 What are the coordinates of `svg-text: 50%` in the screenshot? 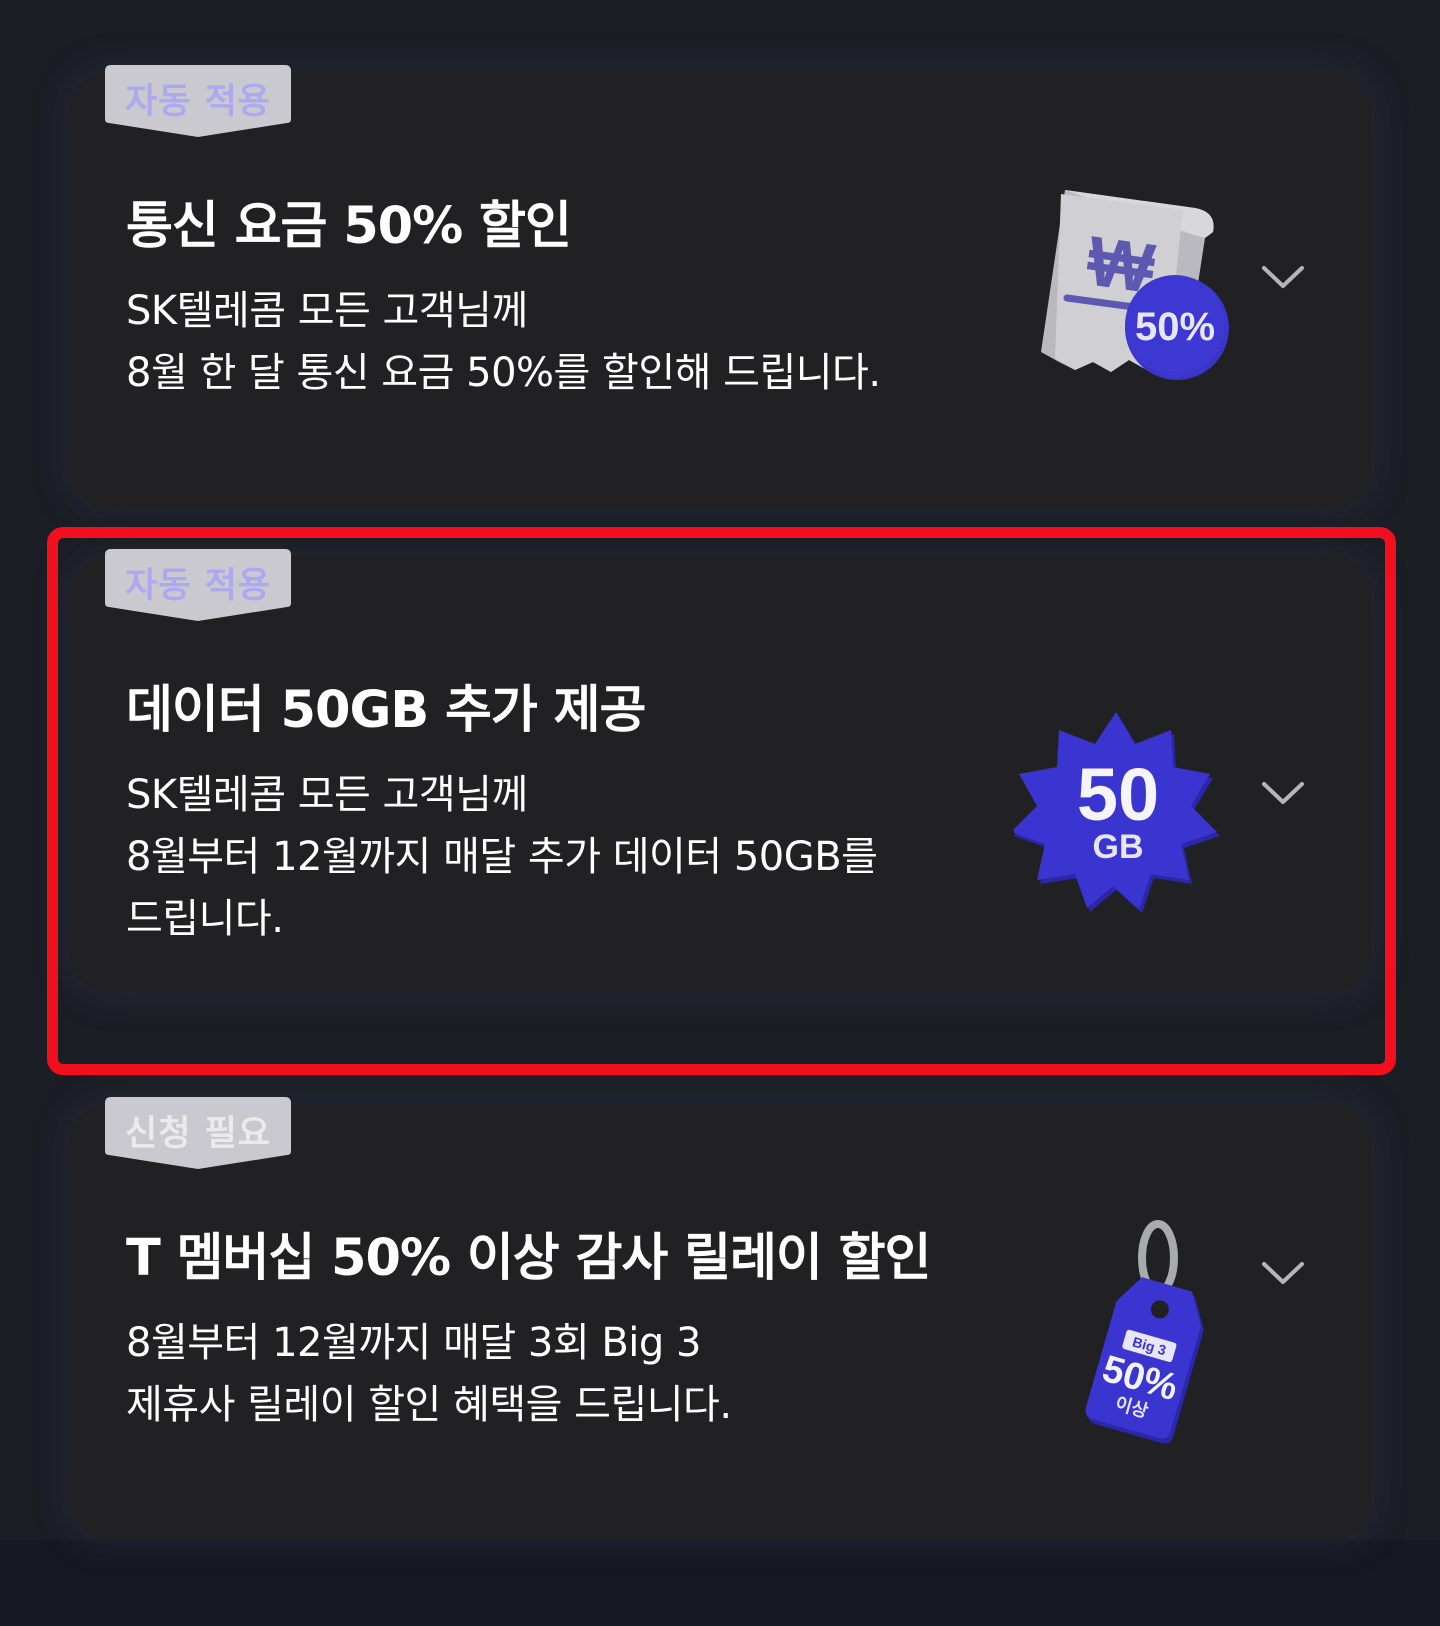 It's located at (1175, 327).